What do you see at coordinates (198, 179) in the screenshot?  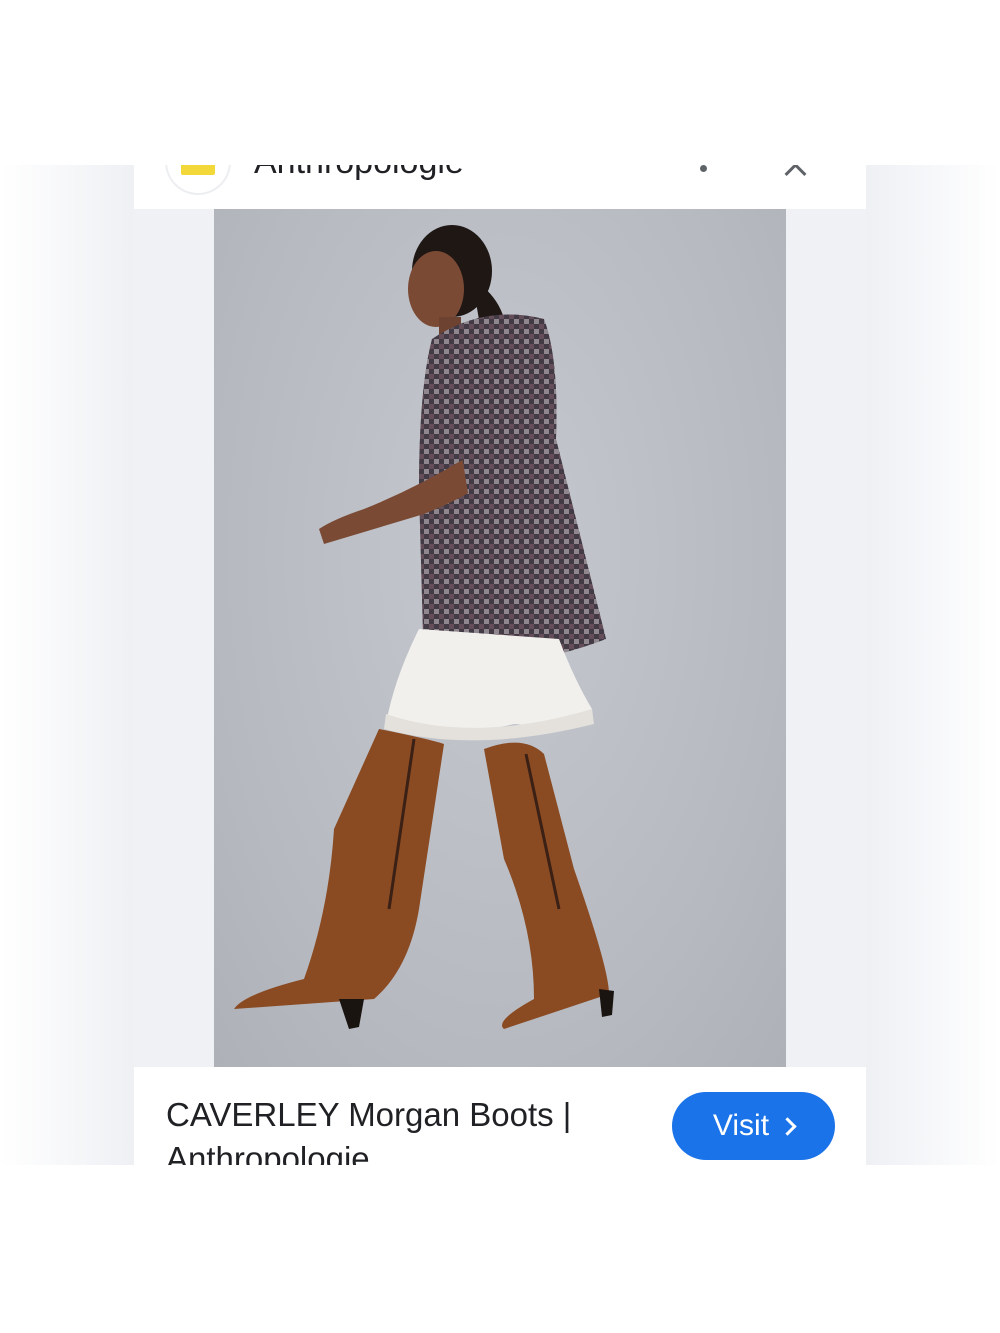 I see `site-favicon-icon` at bounding box center [198, 179].